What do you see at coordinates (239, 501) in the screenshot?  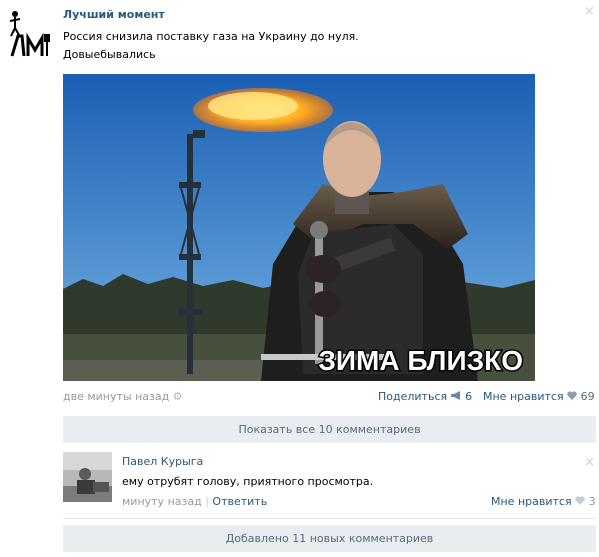 I see `reply-button: Ответить` at bounding box center [239, 501].